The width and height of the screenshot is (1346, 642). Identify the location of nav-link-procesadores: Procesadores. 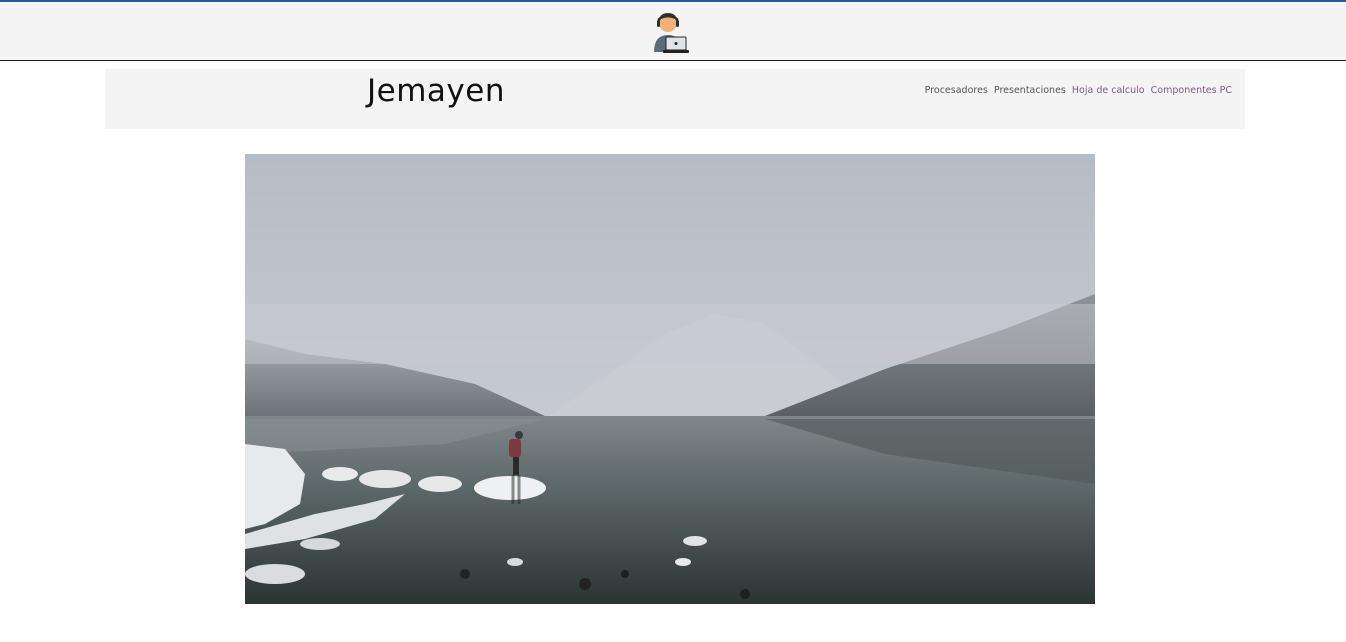
(956, 90).